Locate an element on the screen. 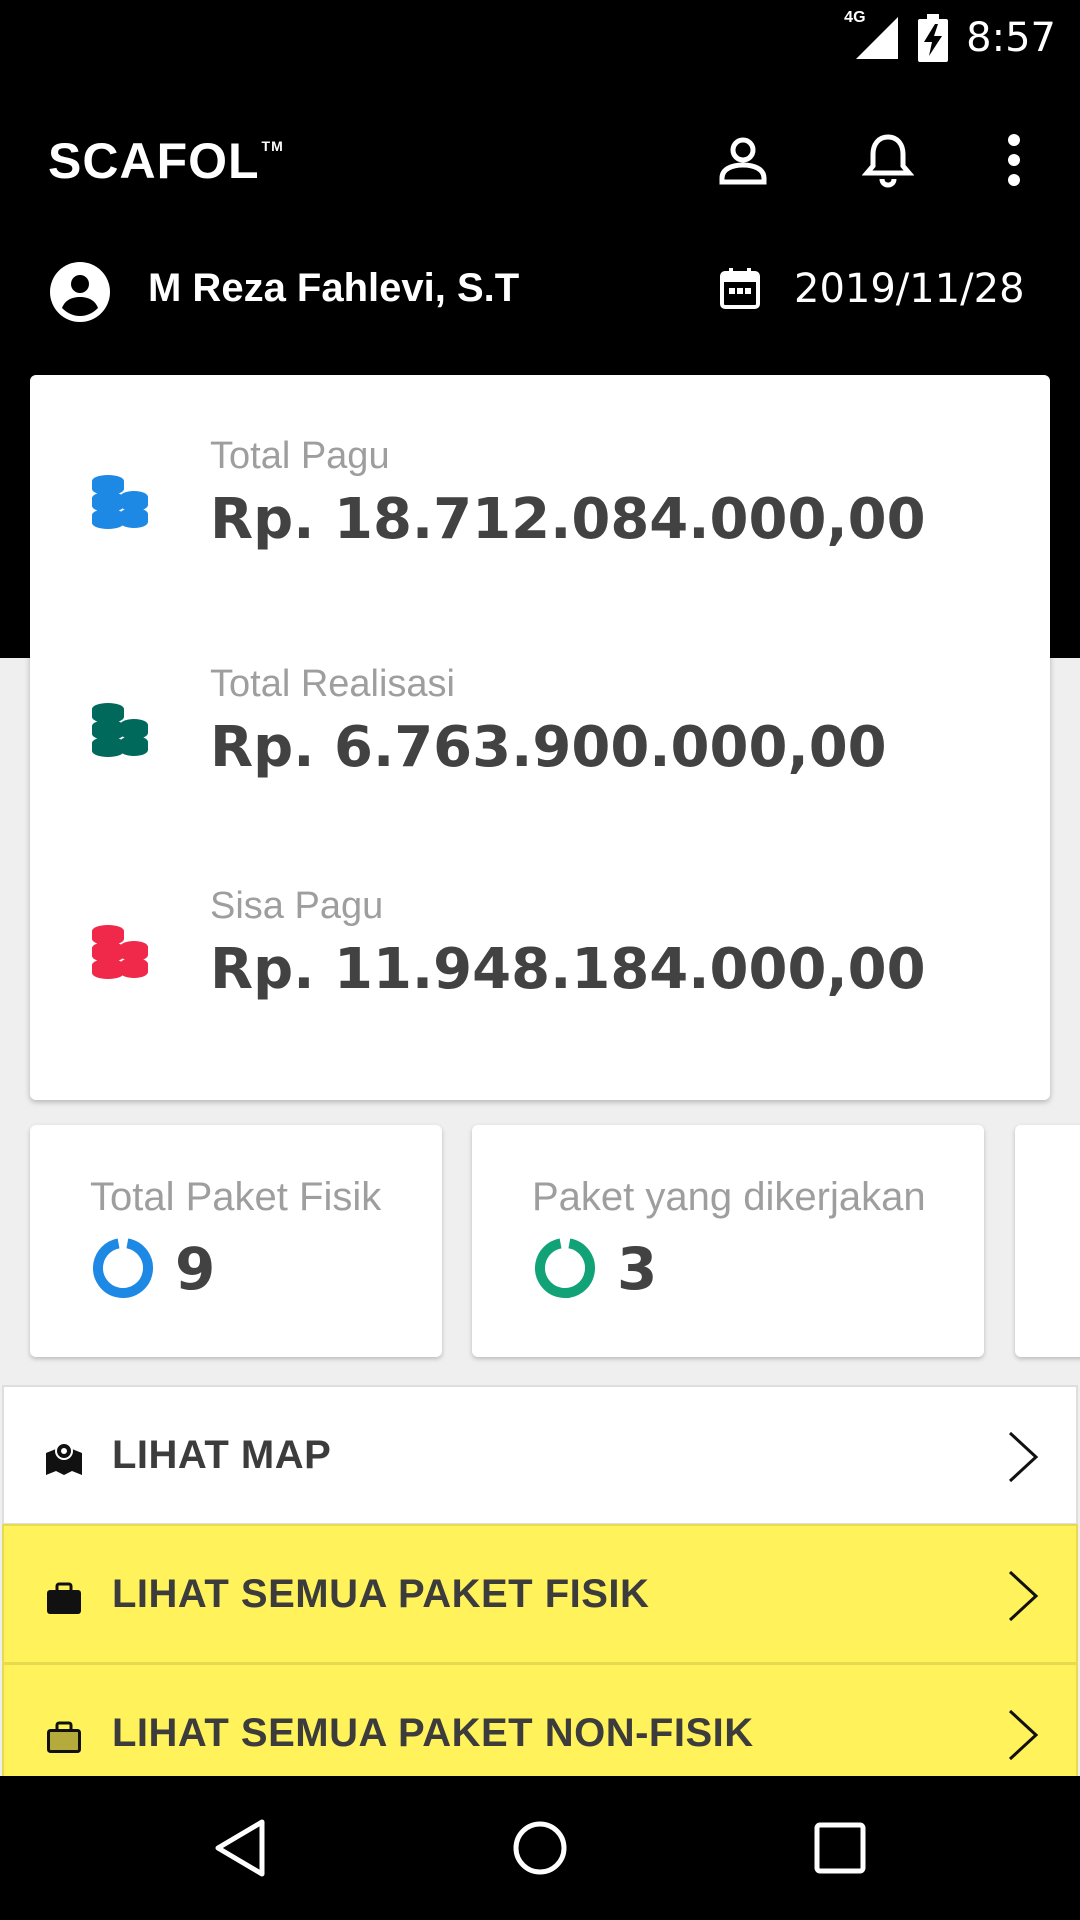 The height and width of the screenshot is (1920, 1080). summary-value: Rp. 6.763.900.000,00 is located at coordinates (548, 747).